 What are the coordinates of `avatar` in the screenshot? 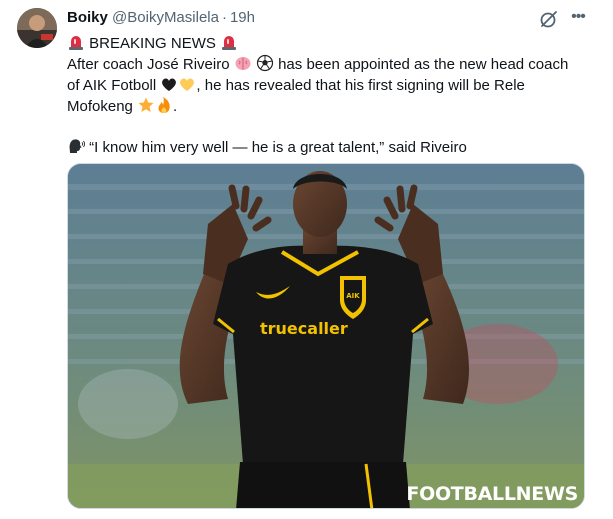 It's located at (37, 28).